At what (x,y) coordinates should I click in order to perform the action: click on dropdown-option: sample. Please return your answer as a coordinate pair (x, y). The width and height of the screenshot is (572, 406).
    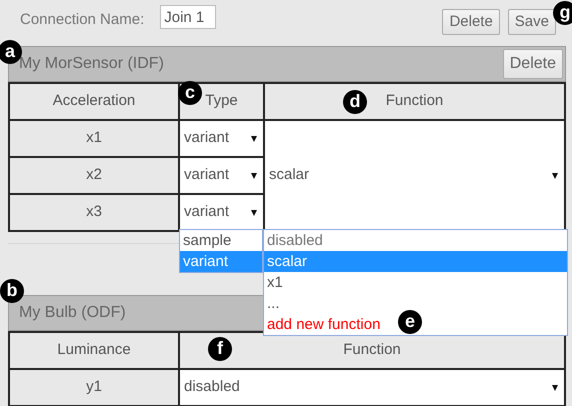
    Looking at the image, I should click on (207, 240).